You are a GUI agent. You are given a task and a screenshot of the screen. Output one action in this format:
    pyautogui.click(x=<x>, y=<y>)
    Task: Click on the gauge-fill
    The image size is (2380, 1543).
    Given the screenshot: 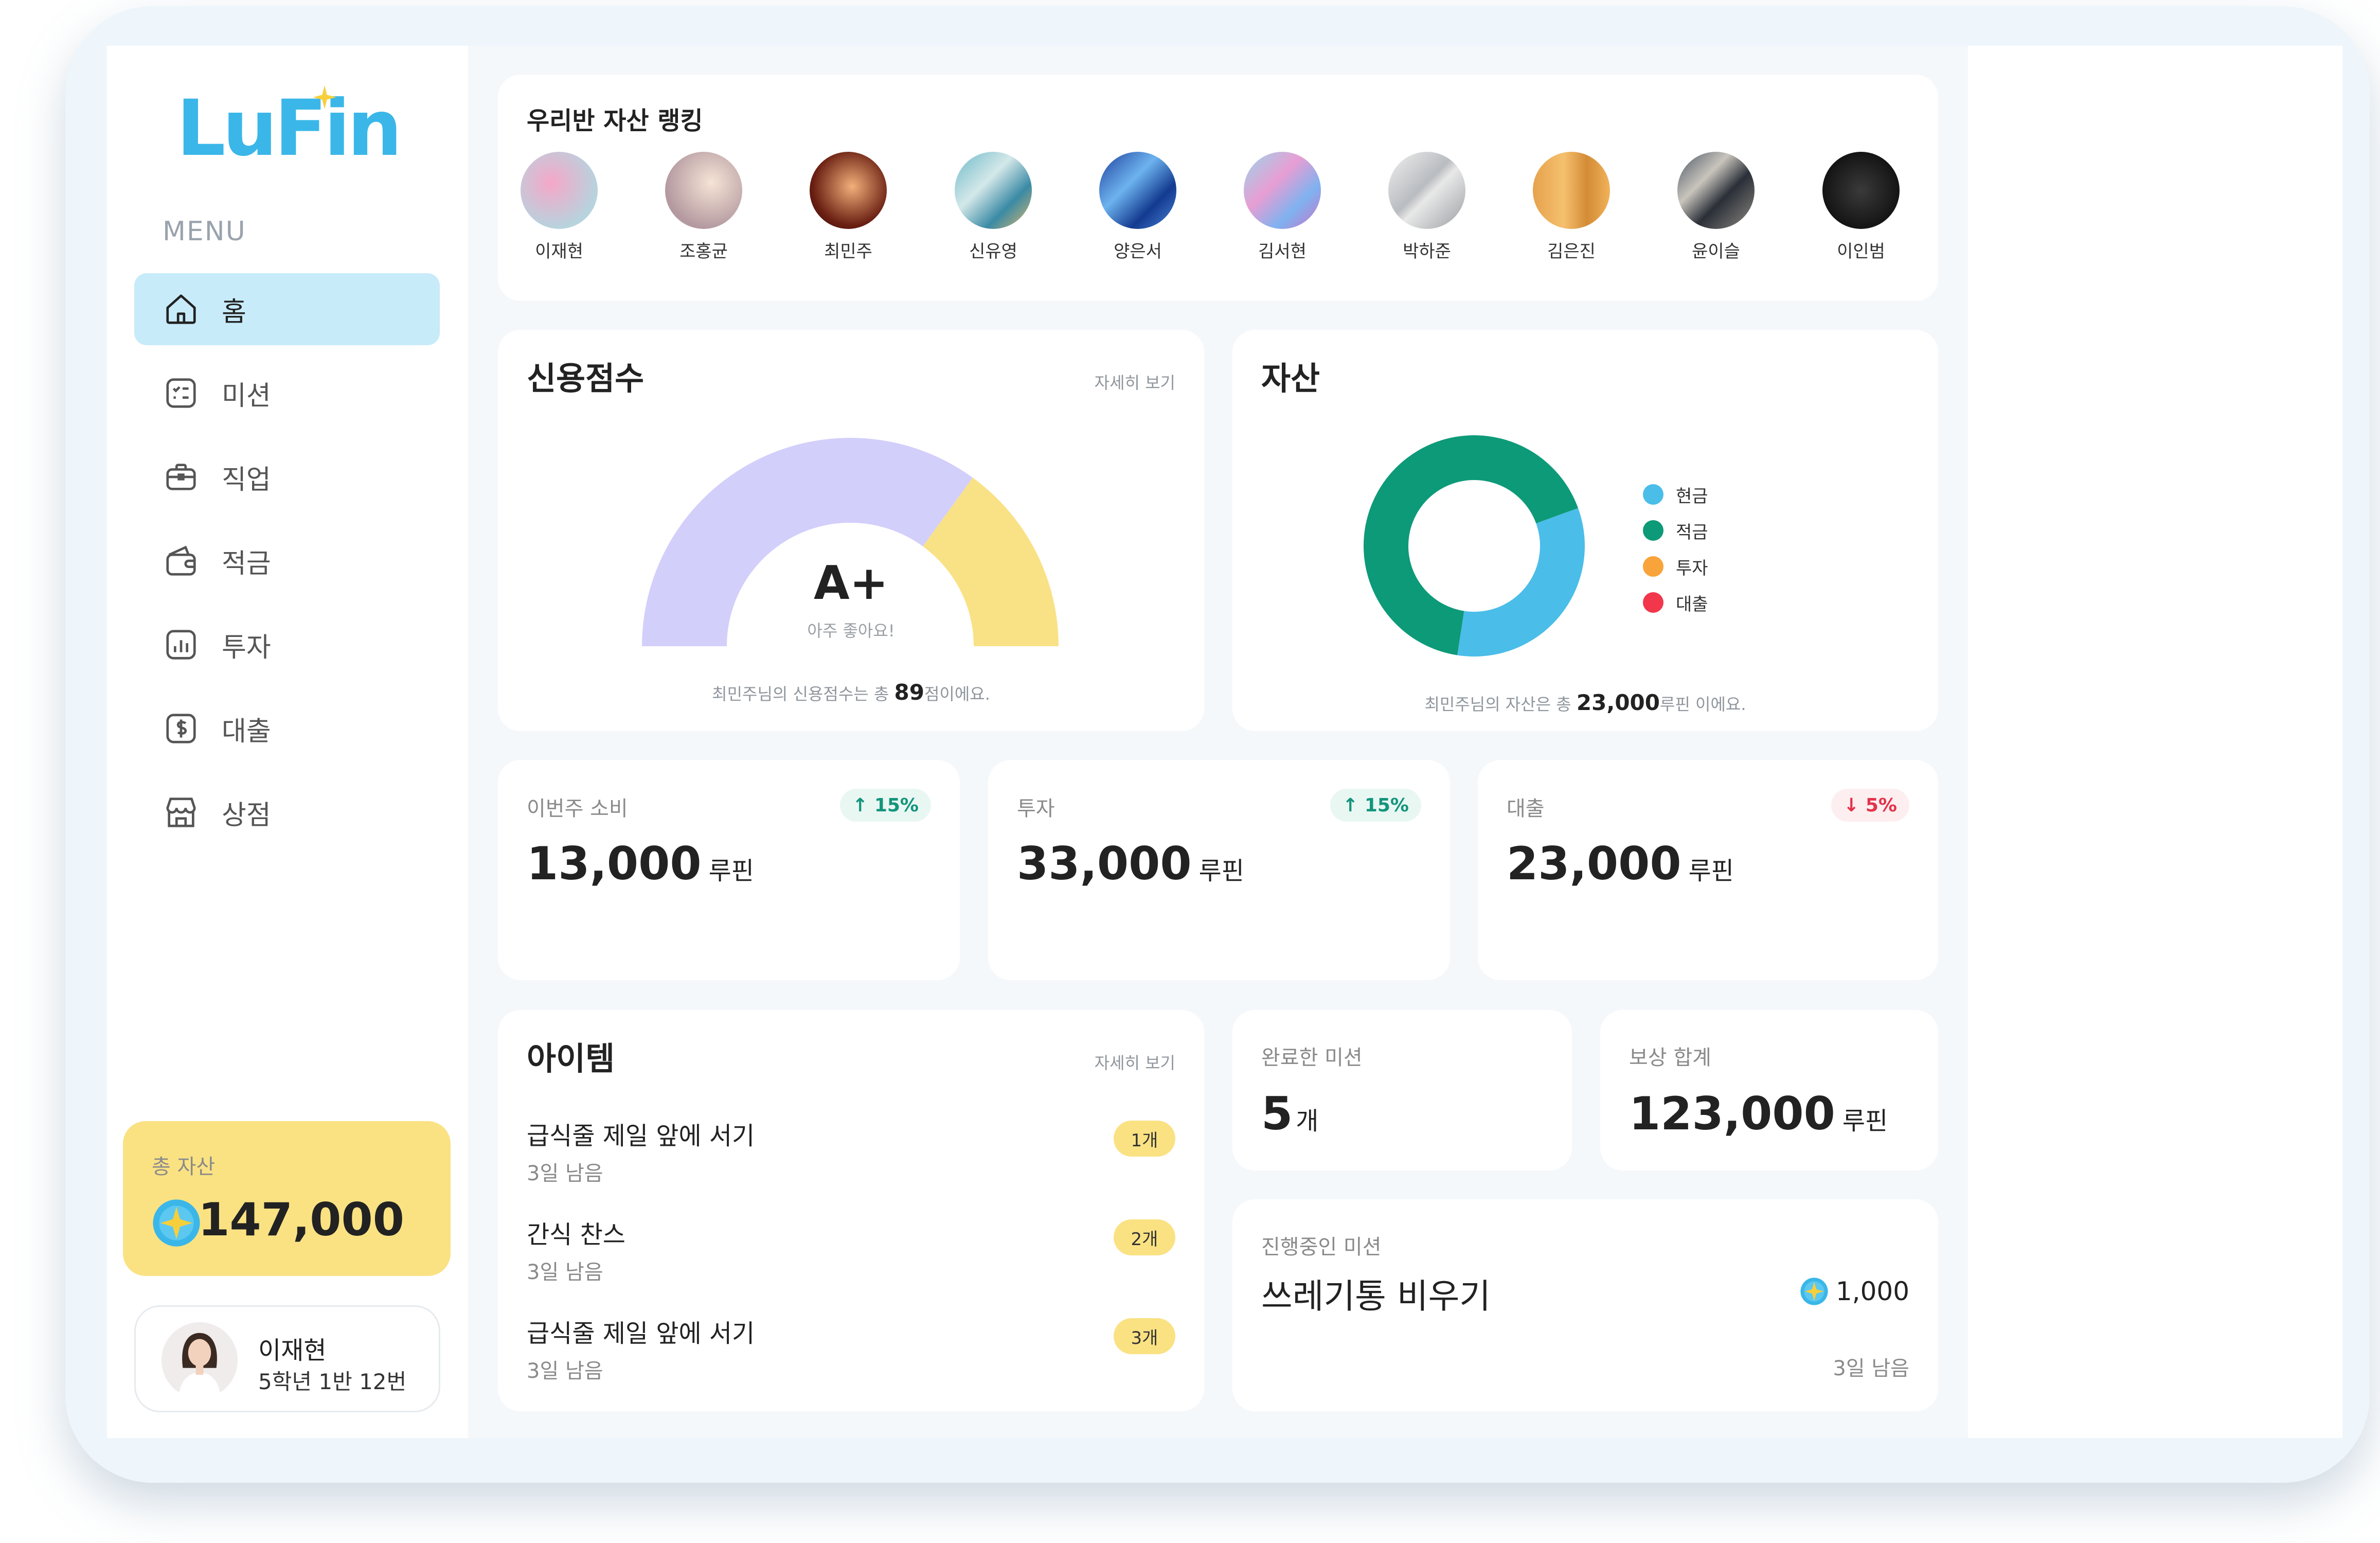 What is the action you would take?
    pyautogui.click(x=807, y=542)
    